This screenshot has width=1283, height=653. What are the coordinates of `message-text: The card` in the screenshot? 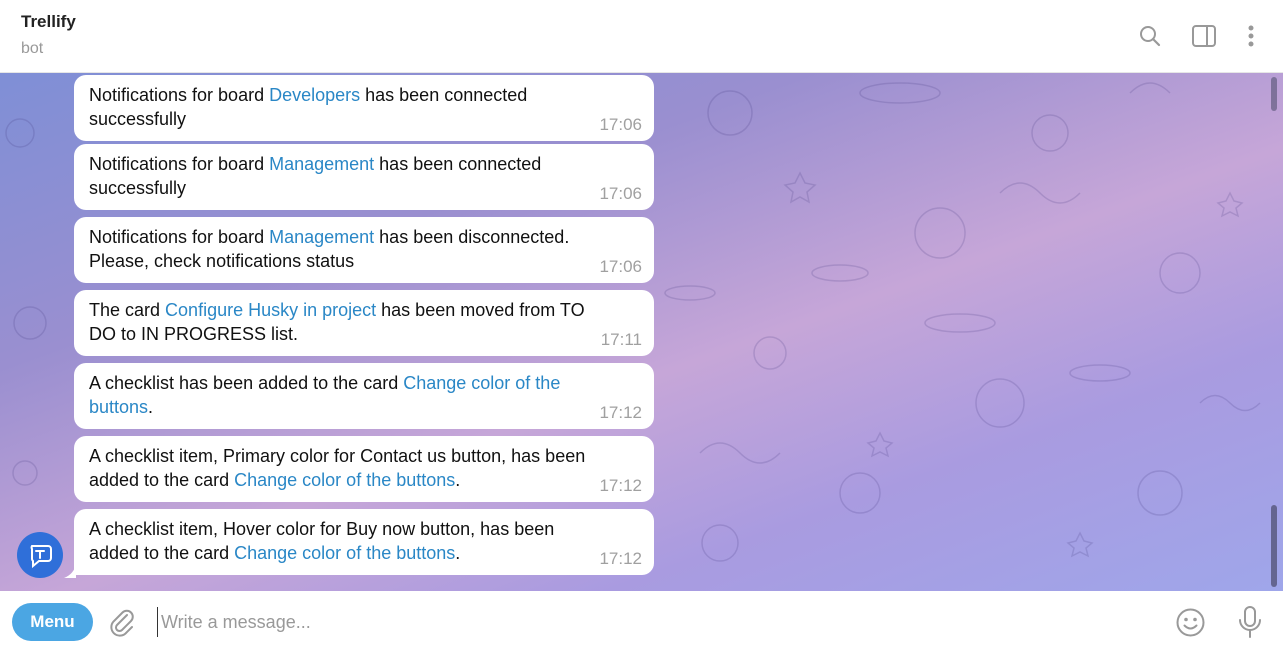 It's located at (127, 310).